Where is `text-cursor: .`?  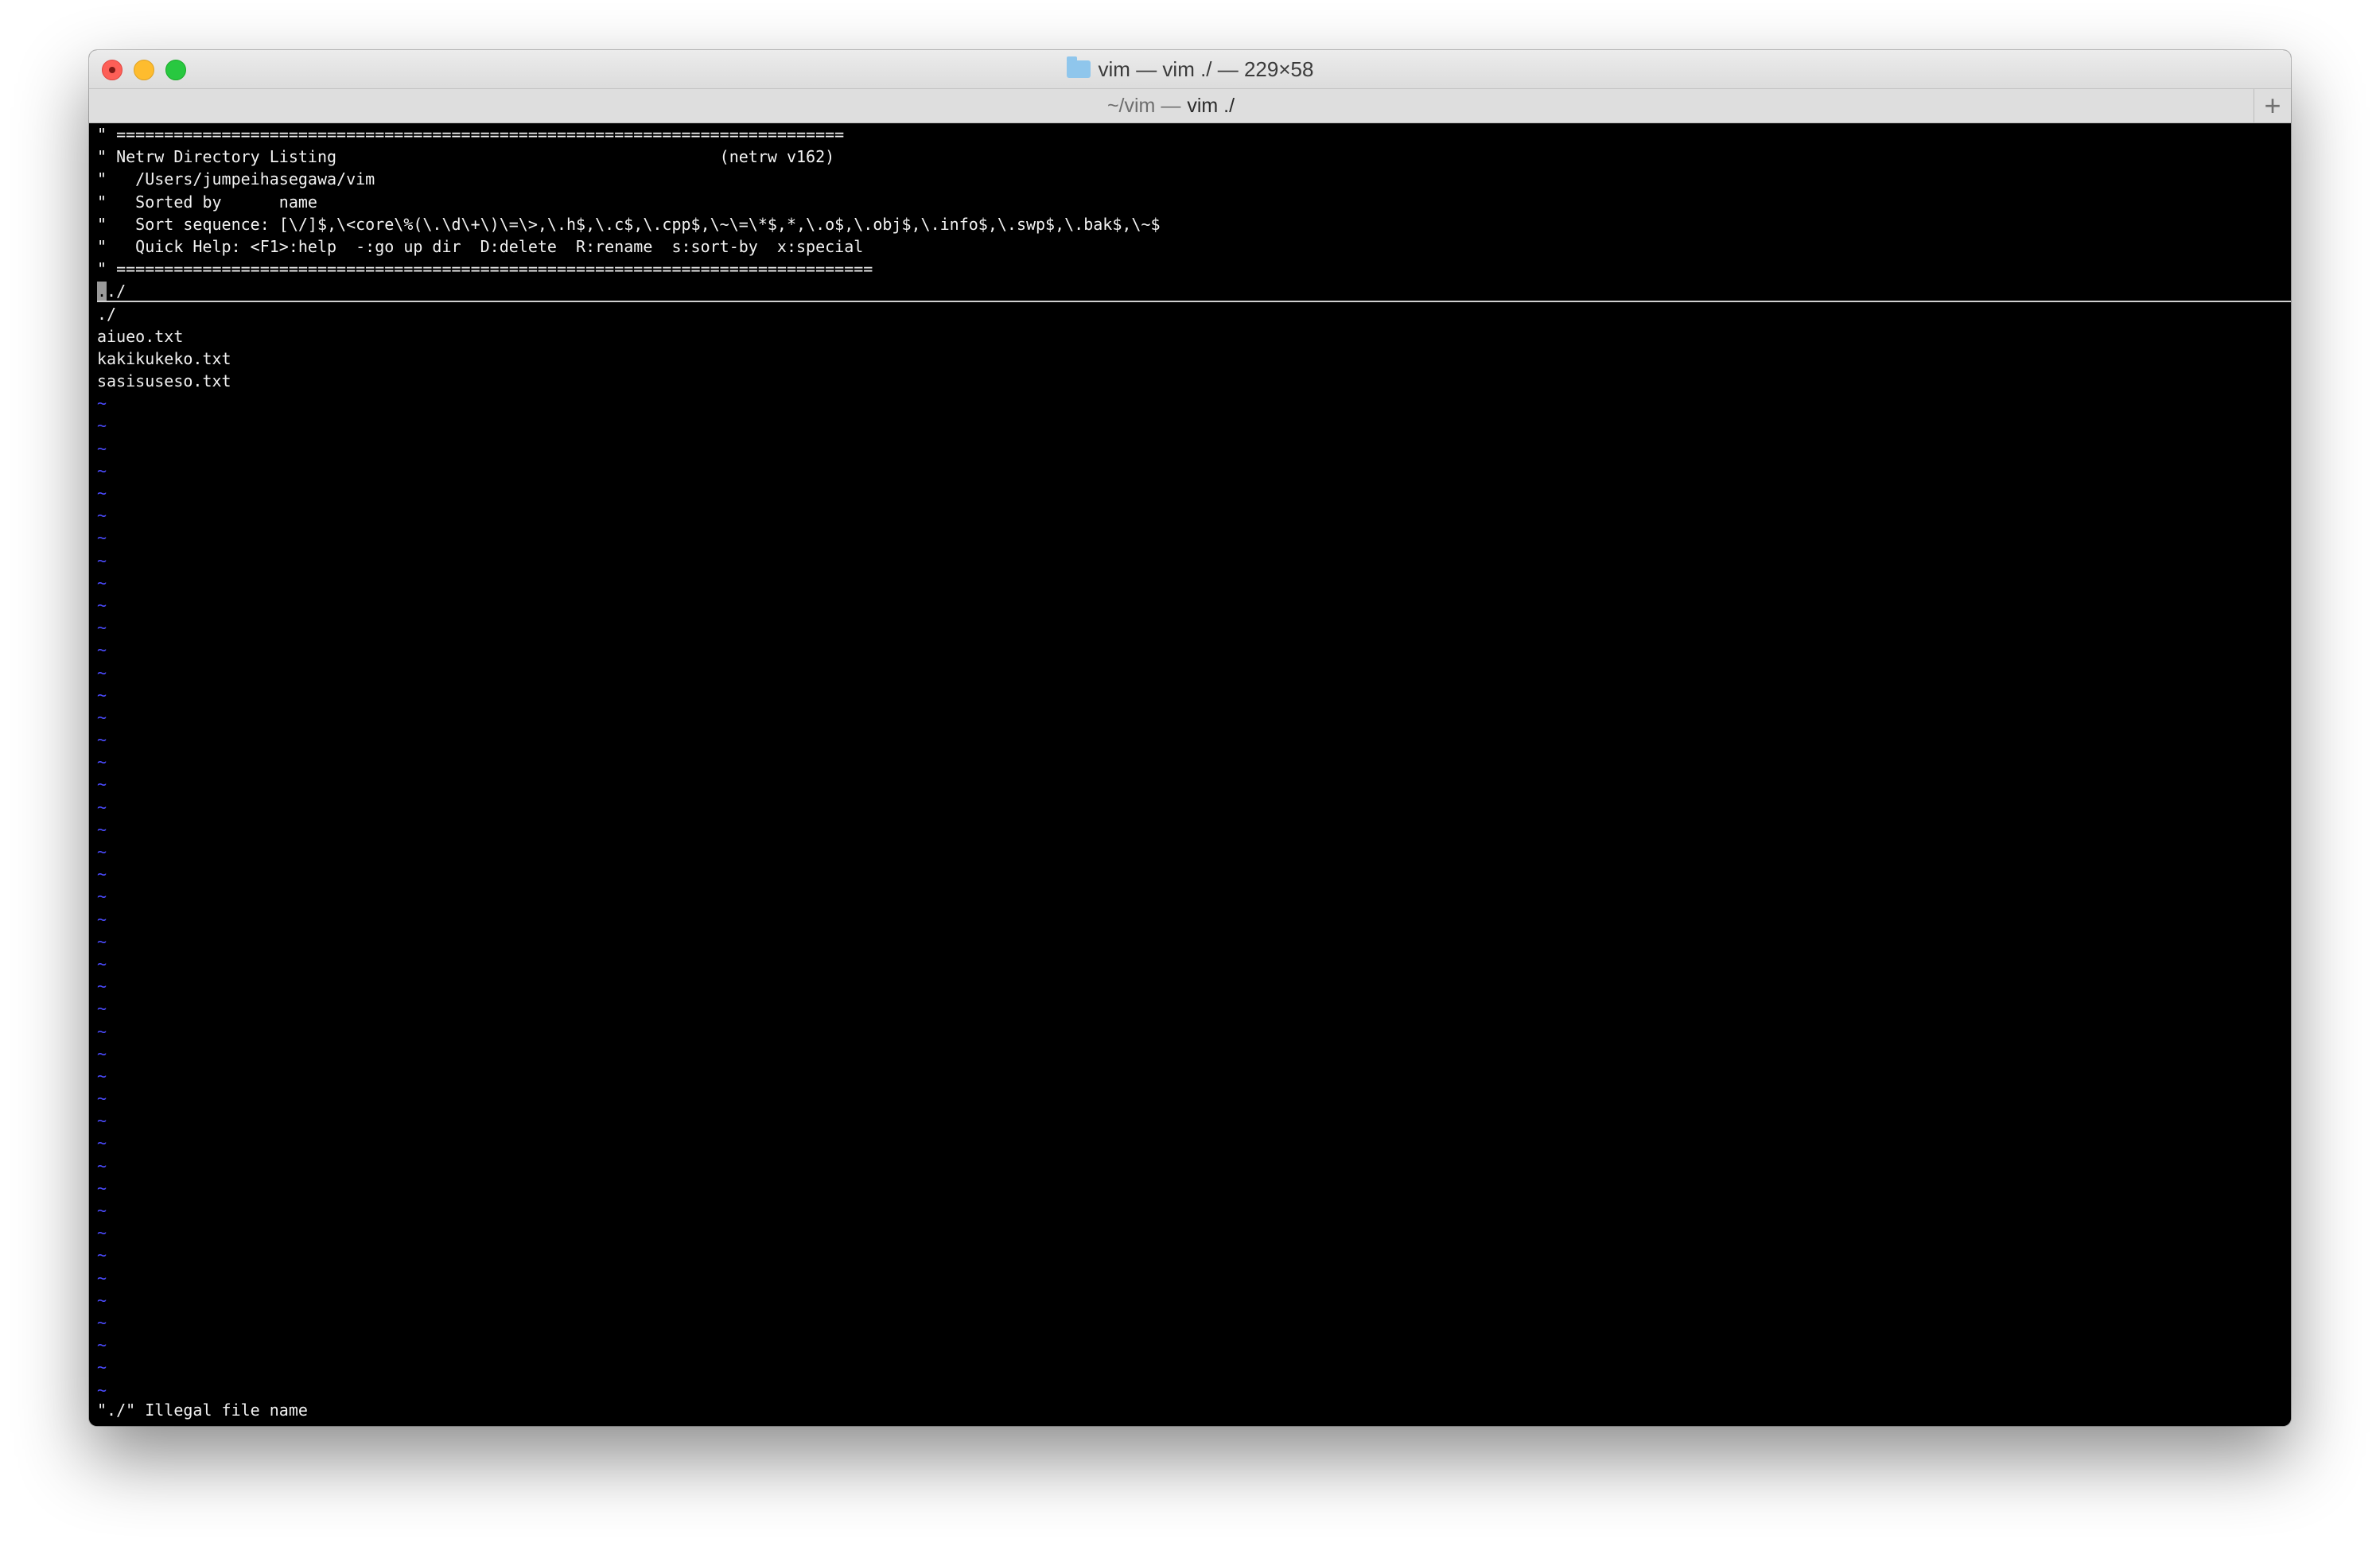
text-cursor: . is located at coordinates (102, 291).